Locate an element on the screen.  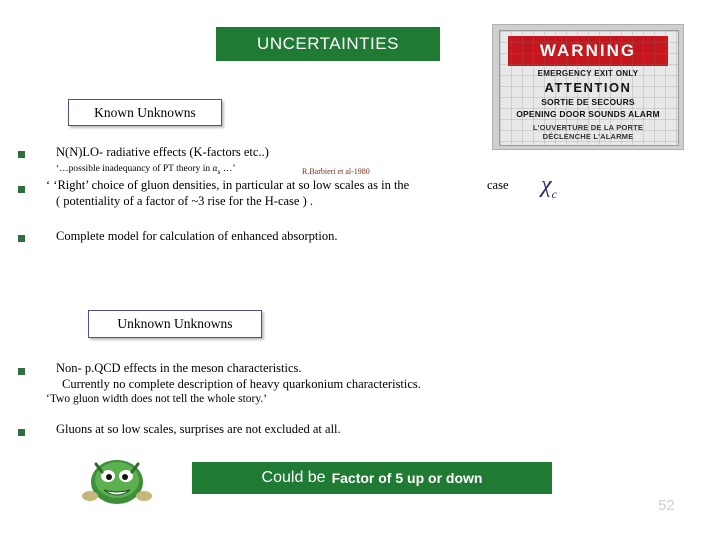
monster-doodle-icon is located at coordinates (117, 482).